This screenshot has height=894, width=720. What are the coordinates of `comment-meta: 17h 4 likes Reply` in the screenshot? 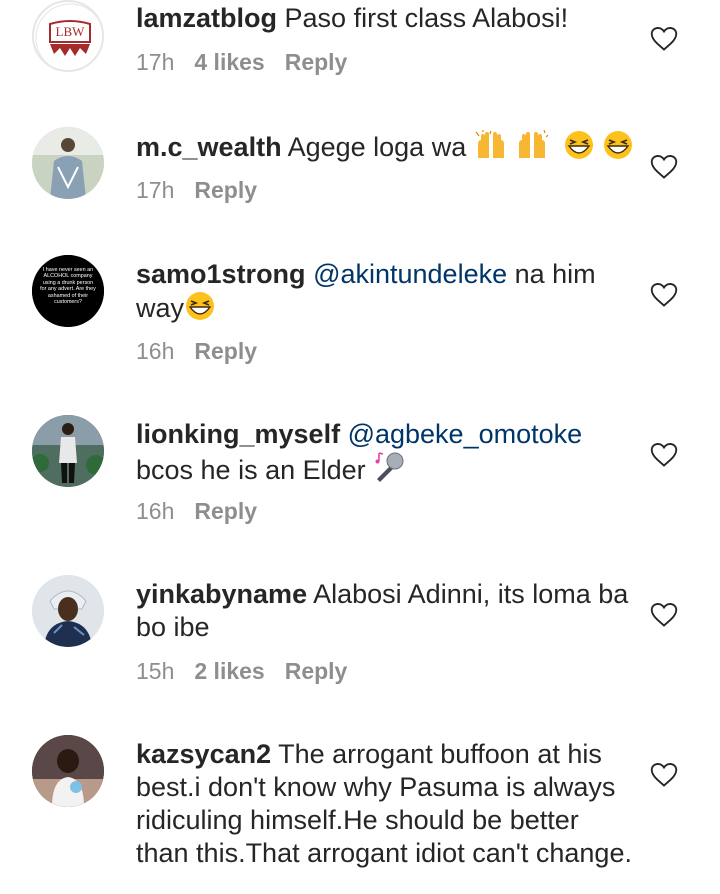 It's located at (241, 62).